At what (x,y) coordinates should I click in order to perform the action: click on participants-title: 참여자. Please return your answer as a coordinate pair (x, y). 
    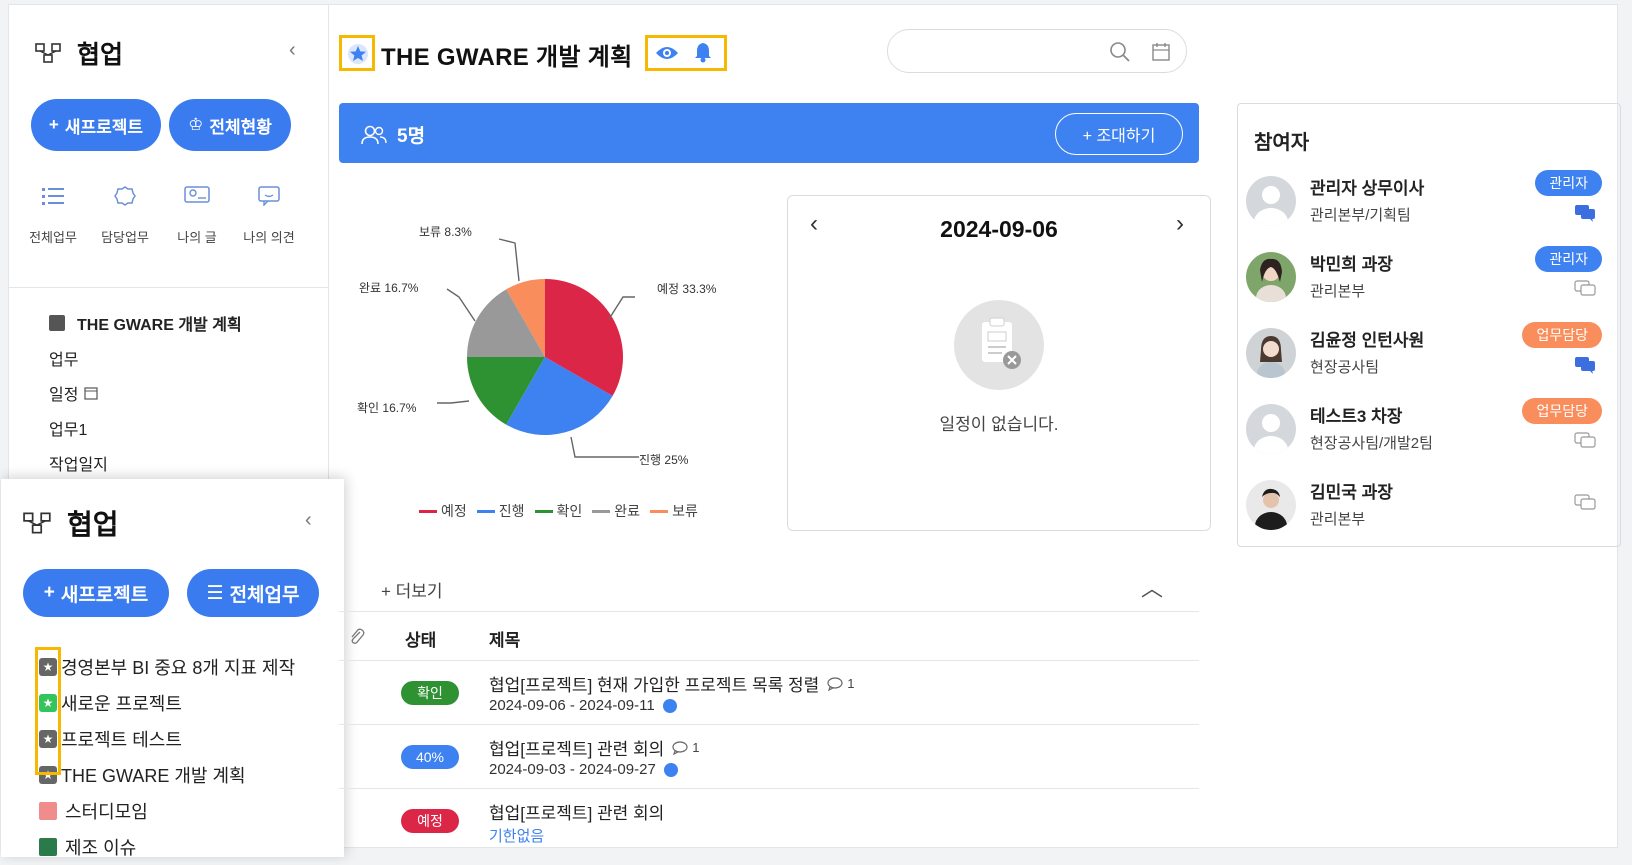
    Looking at the image, I should click on (1282, 143).